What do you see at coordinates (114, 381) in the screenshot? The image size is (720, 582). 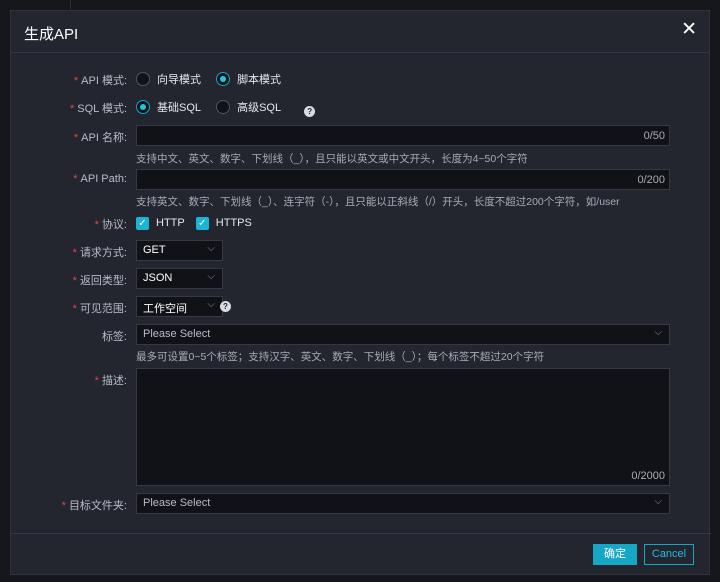 I see `description-label: 描述:` at bounding box center [114, 381].